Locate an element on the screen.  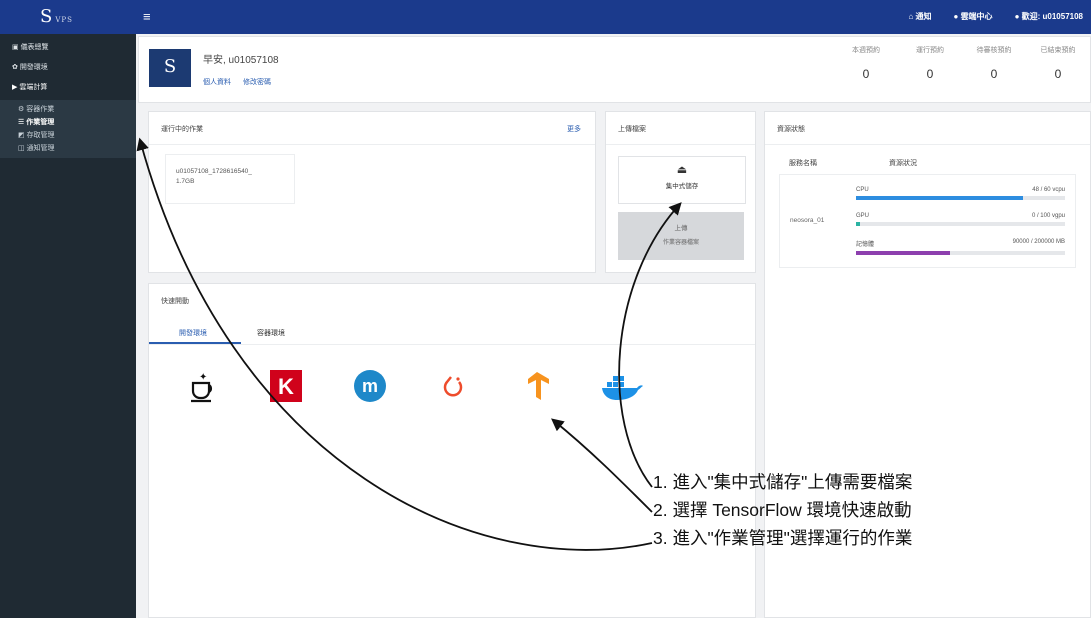
meter-label: 記憶體 is located at coordinates (865, 245).